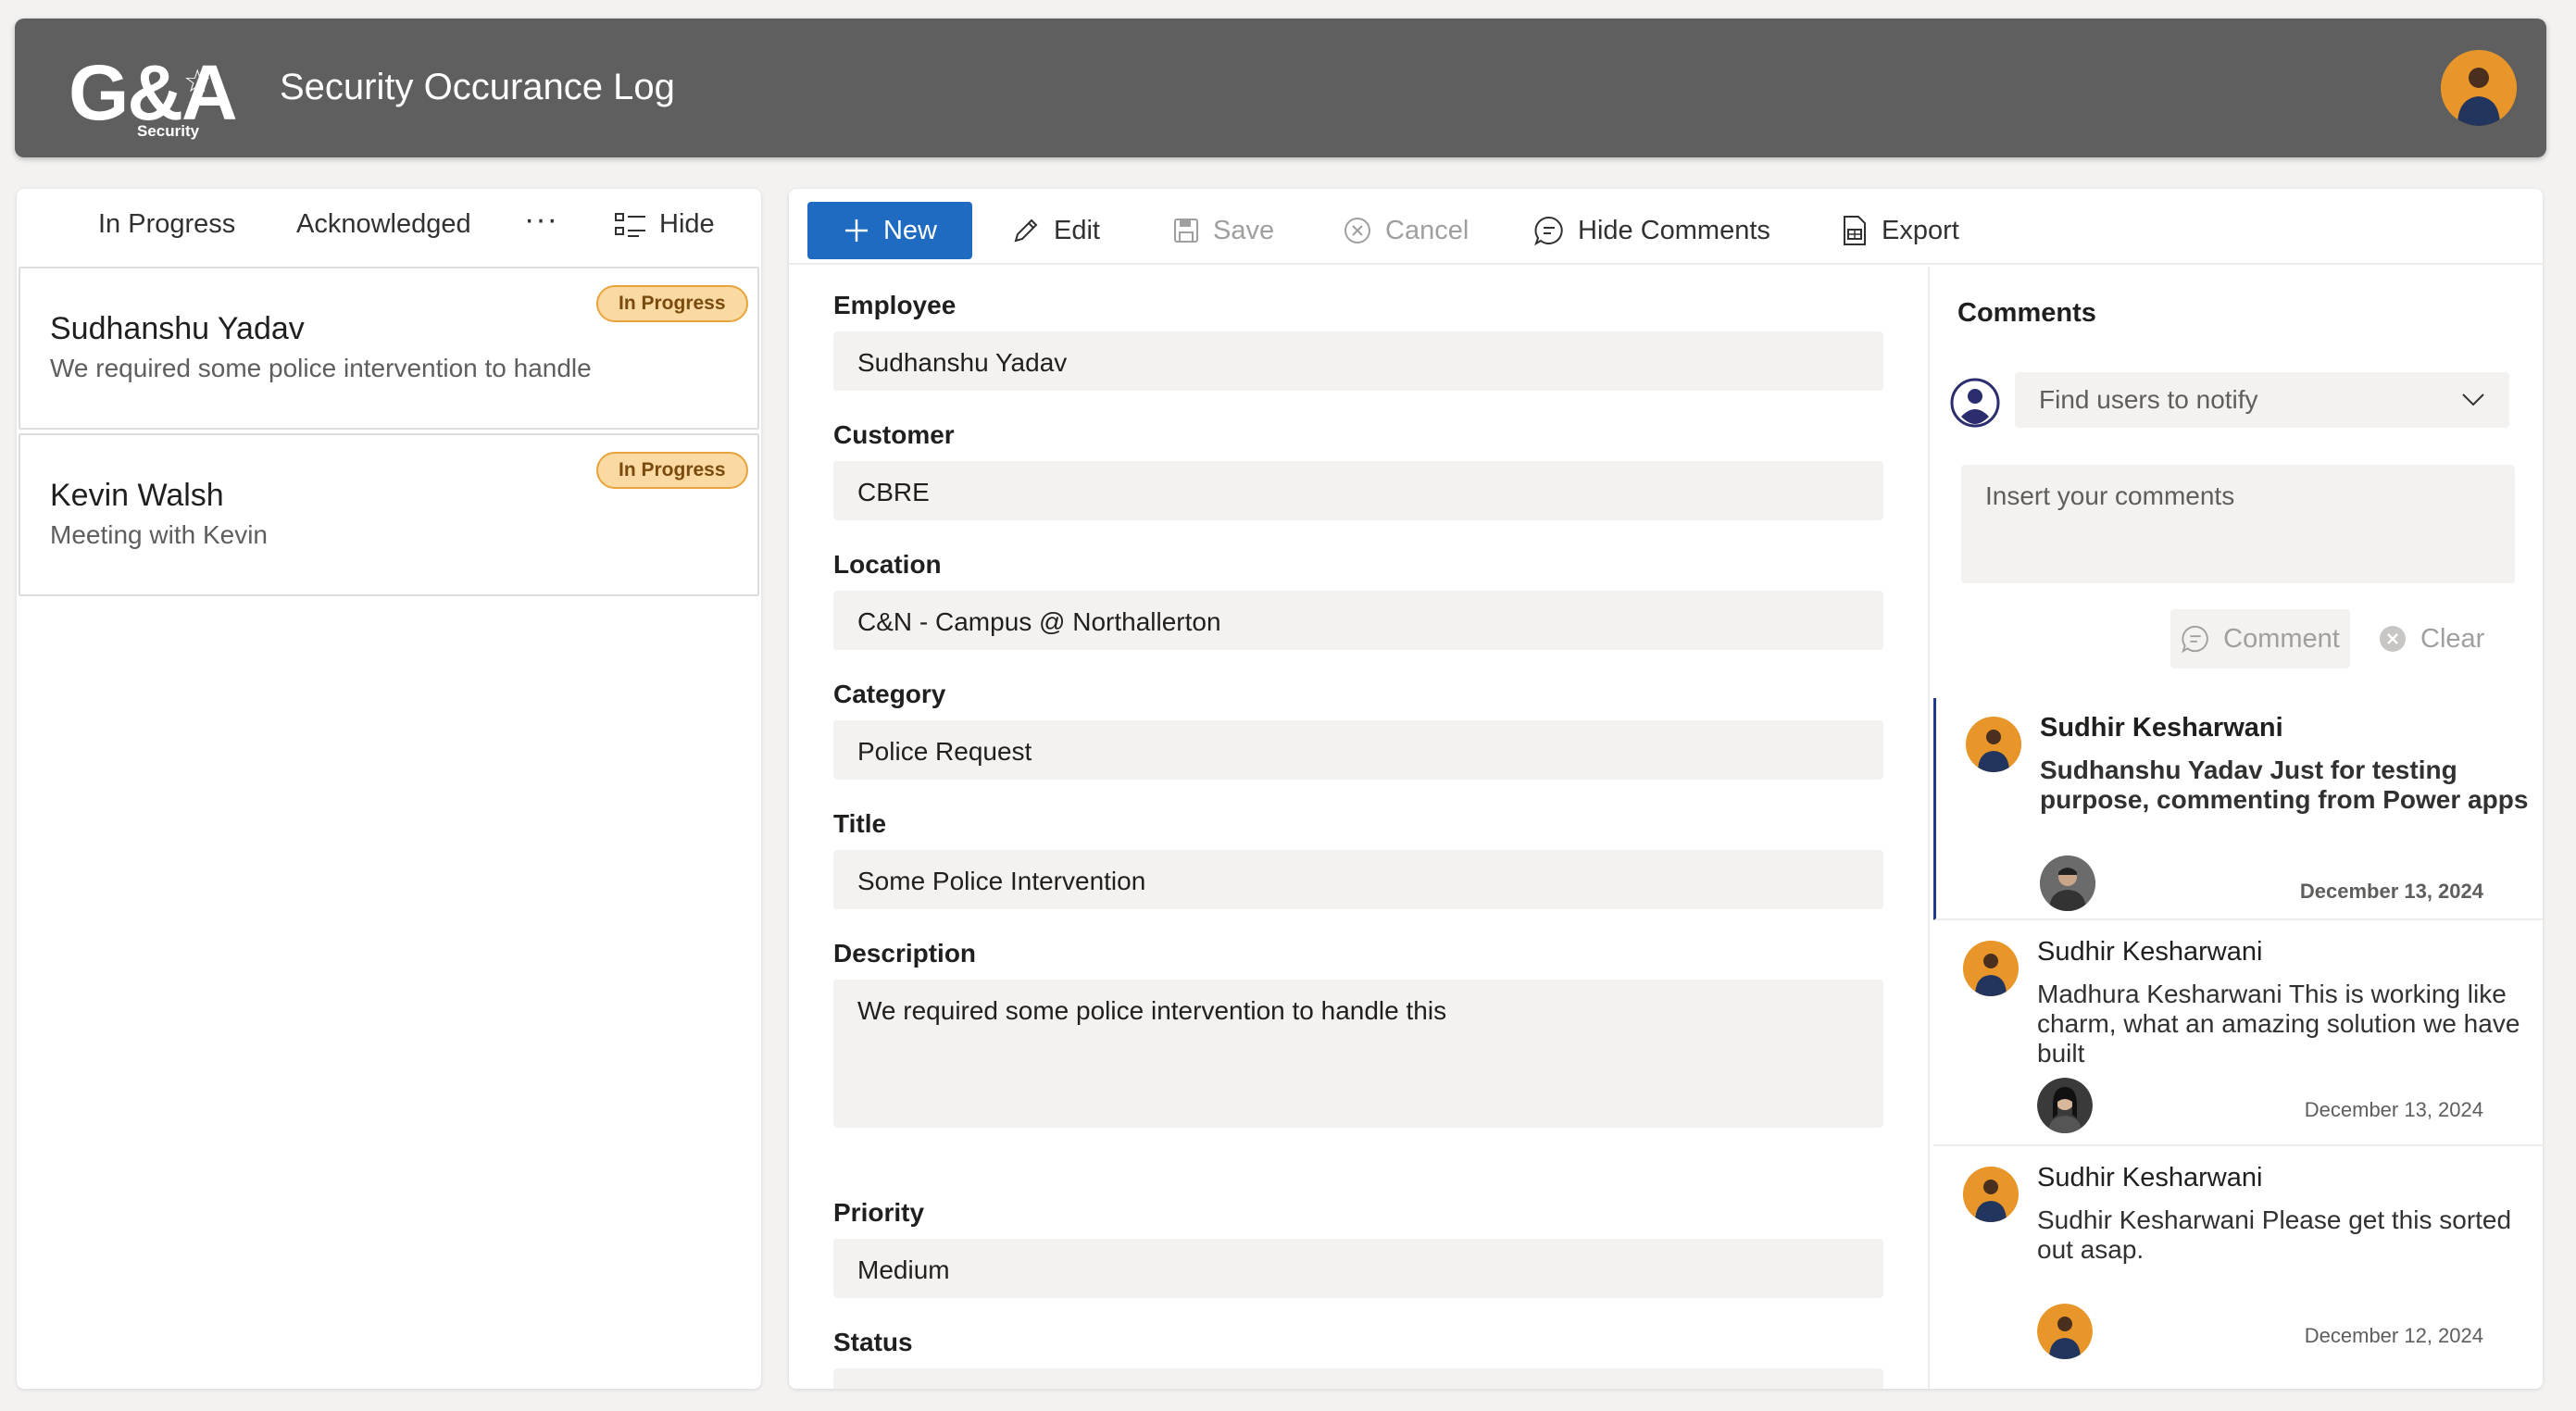  I want to click on star-icon: ☆, so click(197, 81).